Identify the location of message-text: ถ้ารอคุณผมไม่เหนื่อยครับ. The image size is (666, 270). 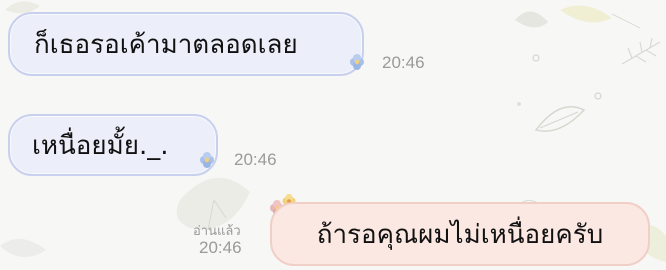
(460, 234).